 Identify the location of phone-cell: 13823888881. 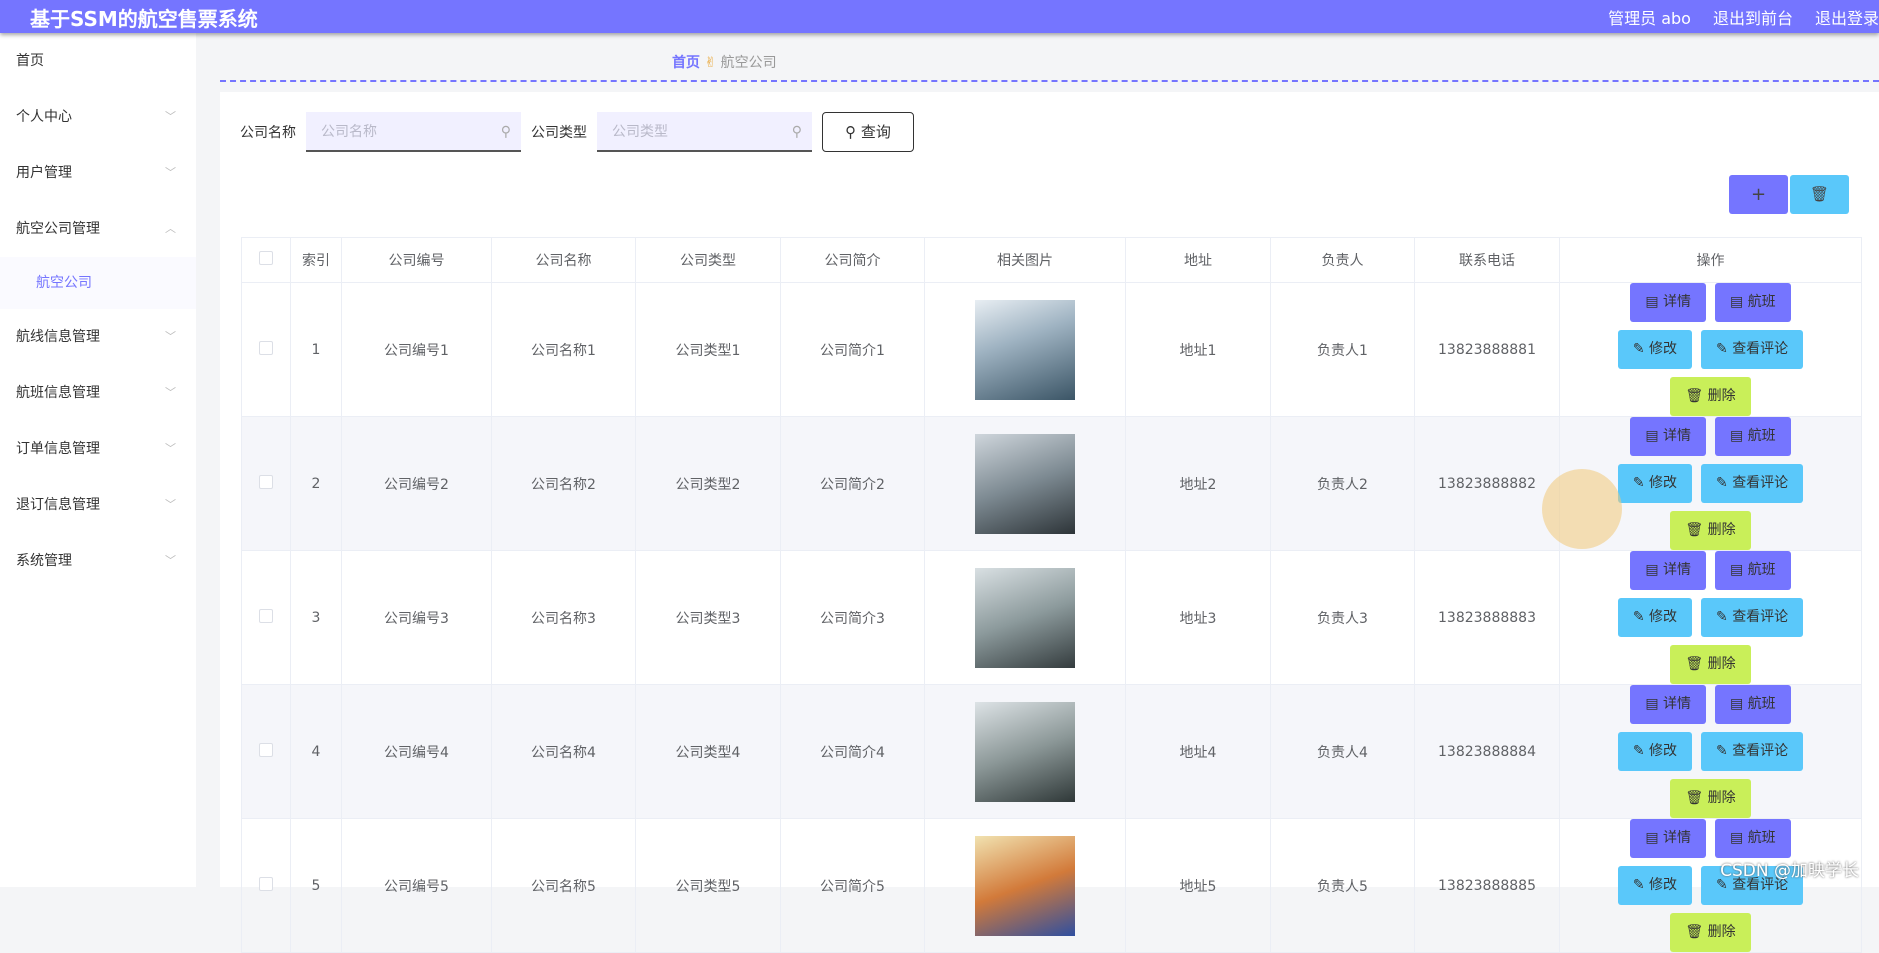
(1487, 349).